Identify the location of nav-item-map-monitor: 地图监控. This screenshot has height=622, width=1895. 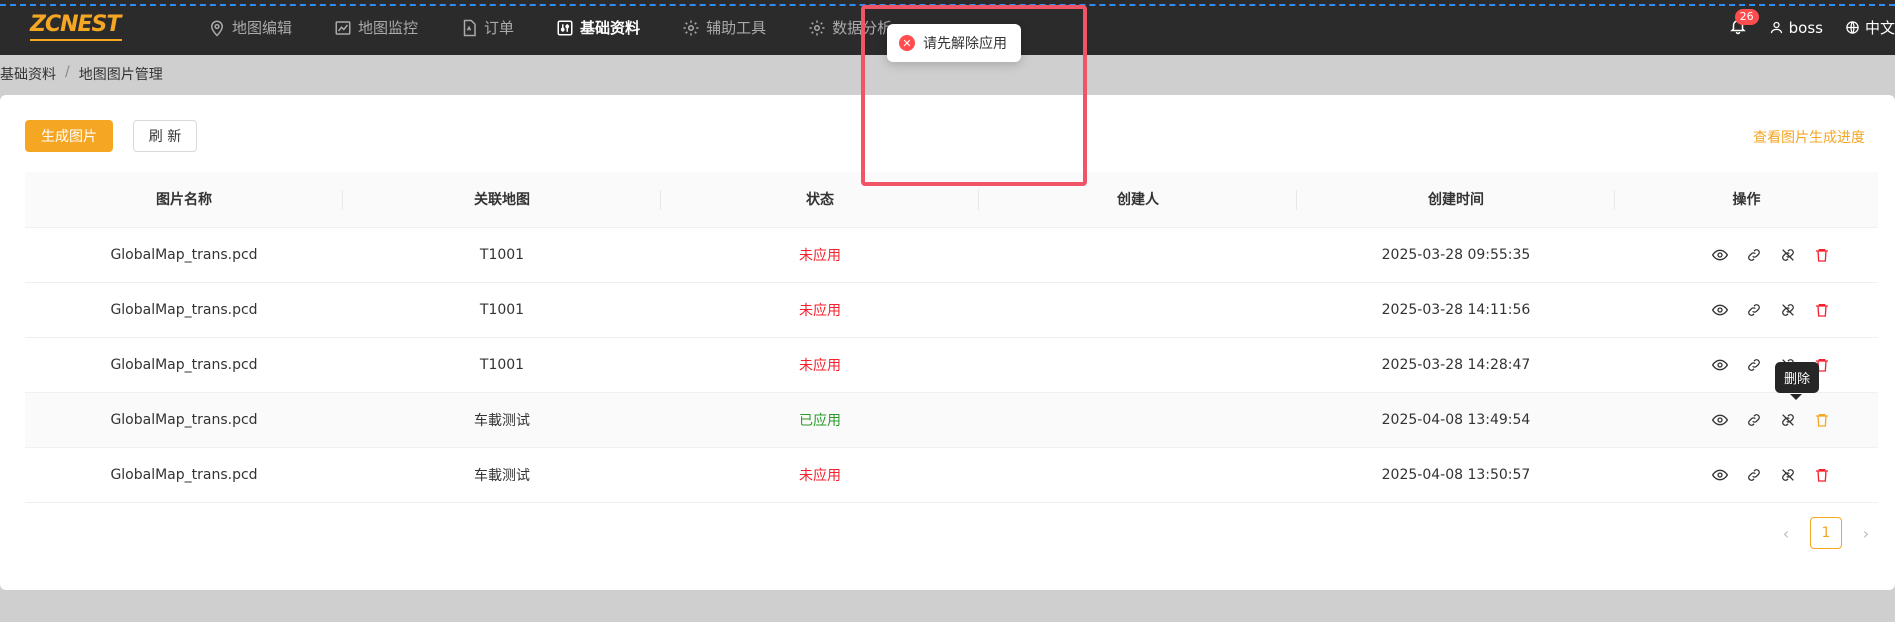
(376, 27).